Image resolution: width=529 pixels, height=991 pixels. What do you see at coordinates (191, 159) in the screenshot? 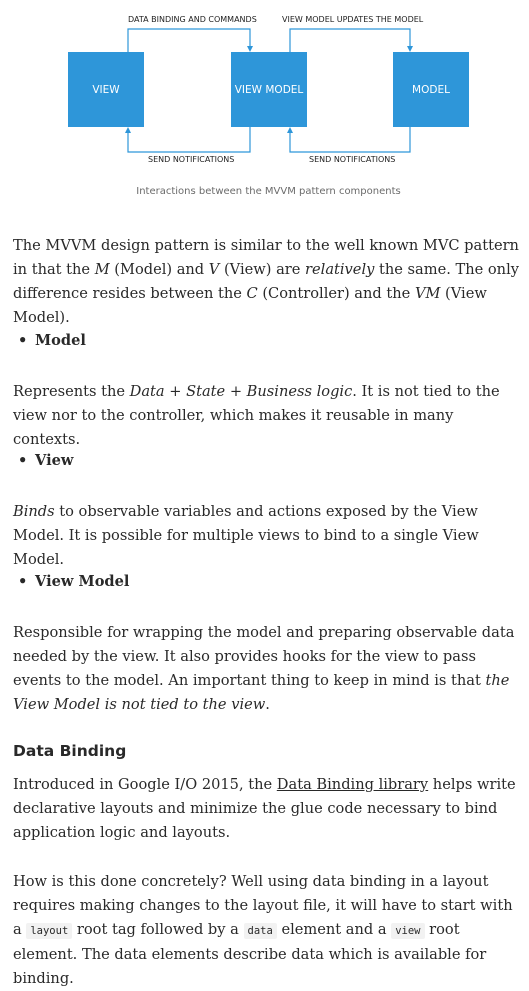
I see `label-send-notifications-left: SEND NOTIFICATIONS` at bounding box center [191, 159].